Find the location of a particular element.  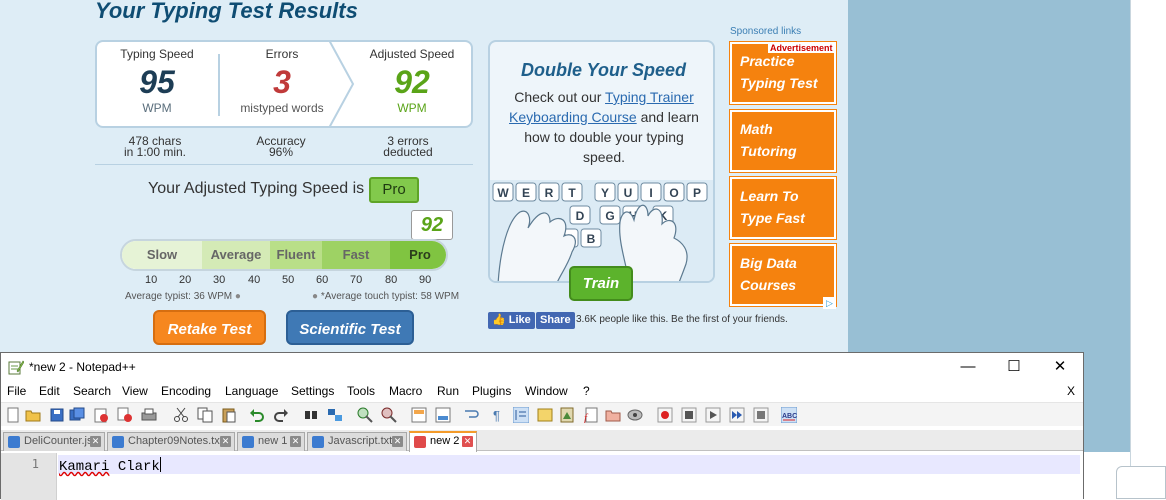

scale-tick: 40 is located at coordinates (254, 280).